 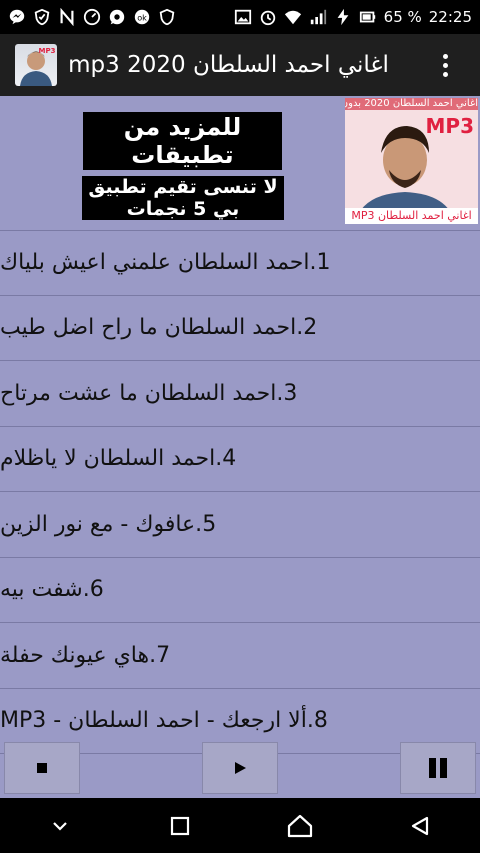 I want to click on dropdown-icon, so click(x=60, y=826).